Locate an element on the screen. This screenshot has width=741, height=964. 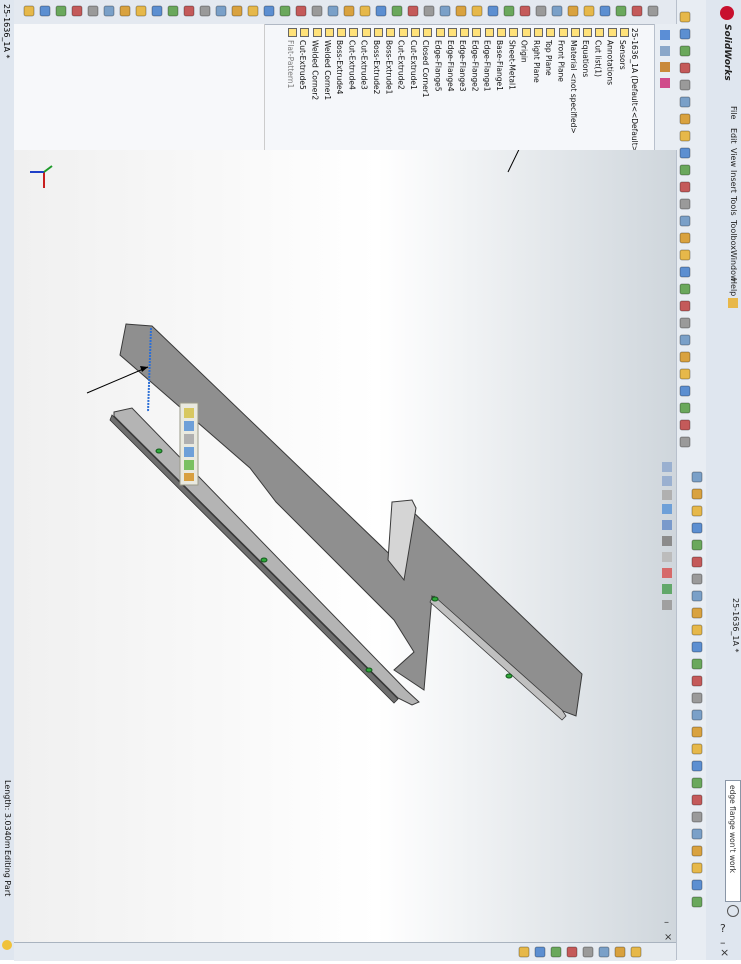
tree-item: Cut-Extrude3 is located at coordinates (364, 65).